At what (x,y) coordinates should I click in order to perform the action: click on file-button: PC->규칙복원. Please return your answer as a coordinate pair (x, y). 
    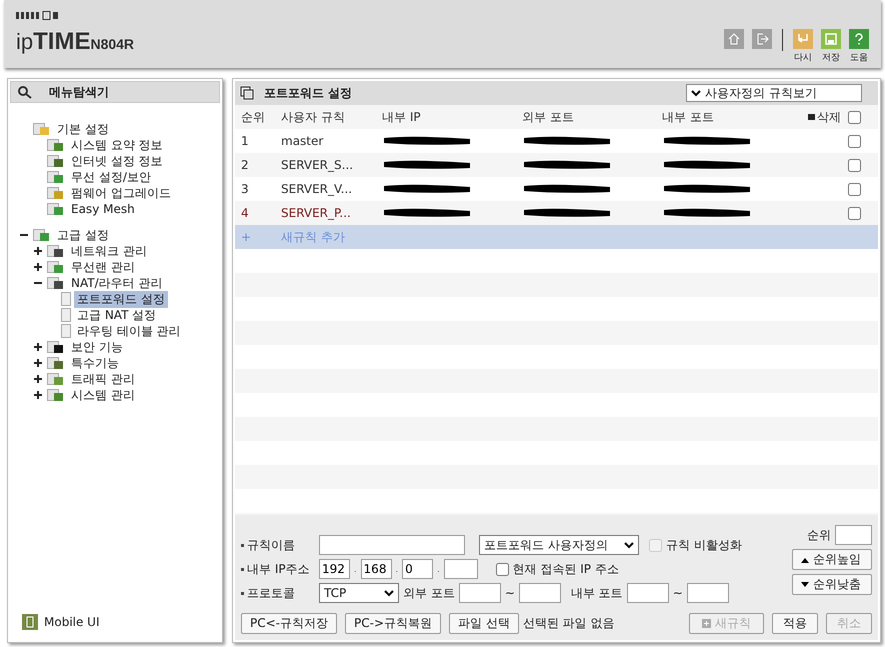
    Looking at the image, I should click on (393, 623).